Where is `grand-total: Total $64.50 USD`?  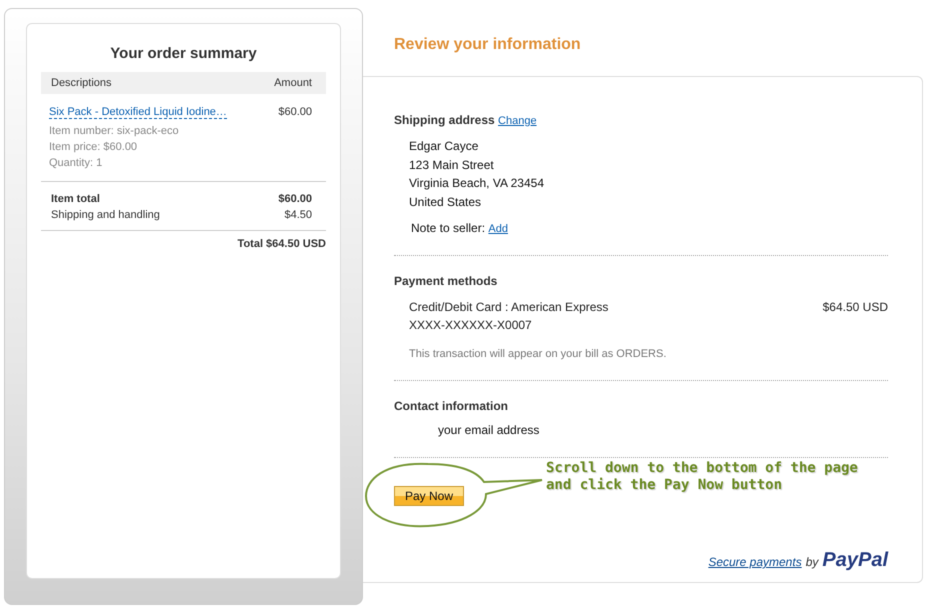 grand-total: Total $64.50 USD is located at coordinates (281, 243).